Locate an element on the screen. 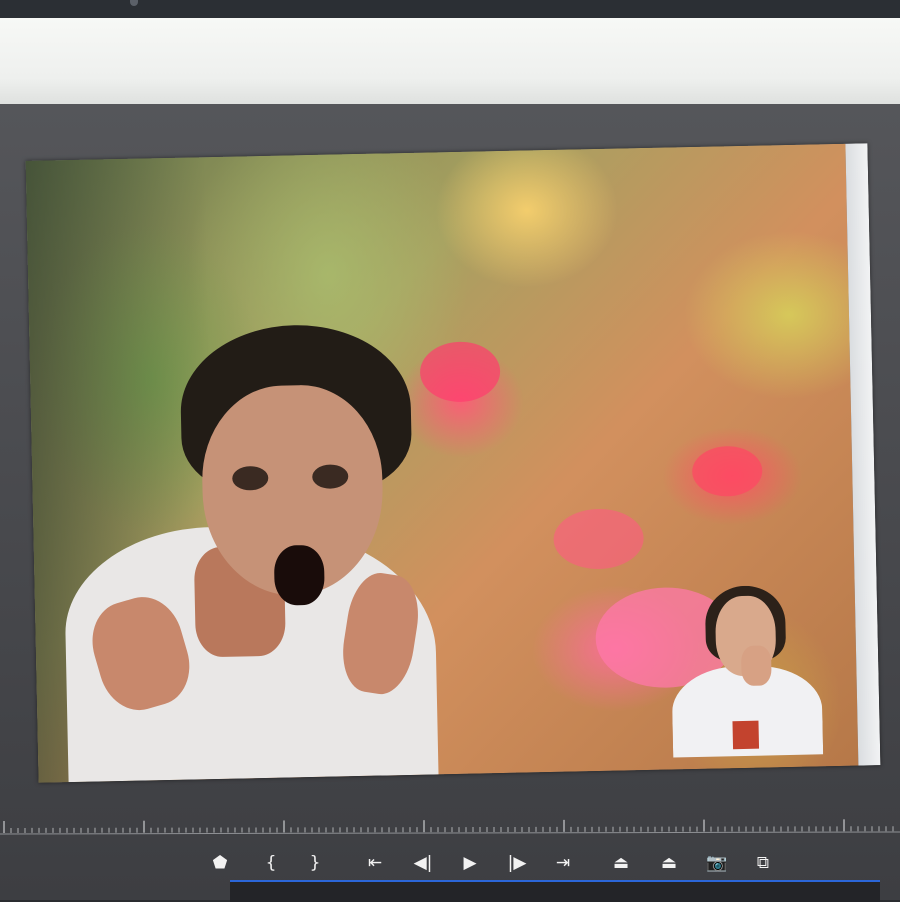  mark-in-button: { is located at coordinates (271, 863).